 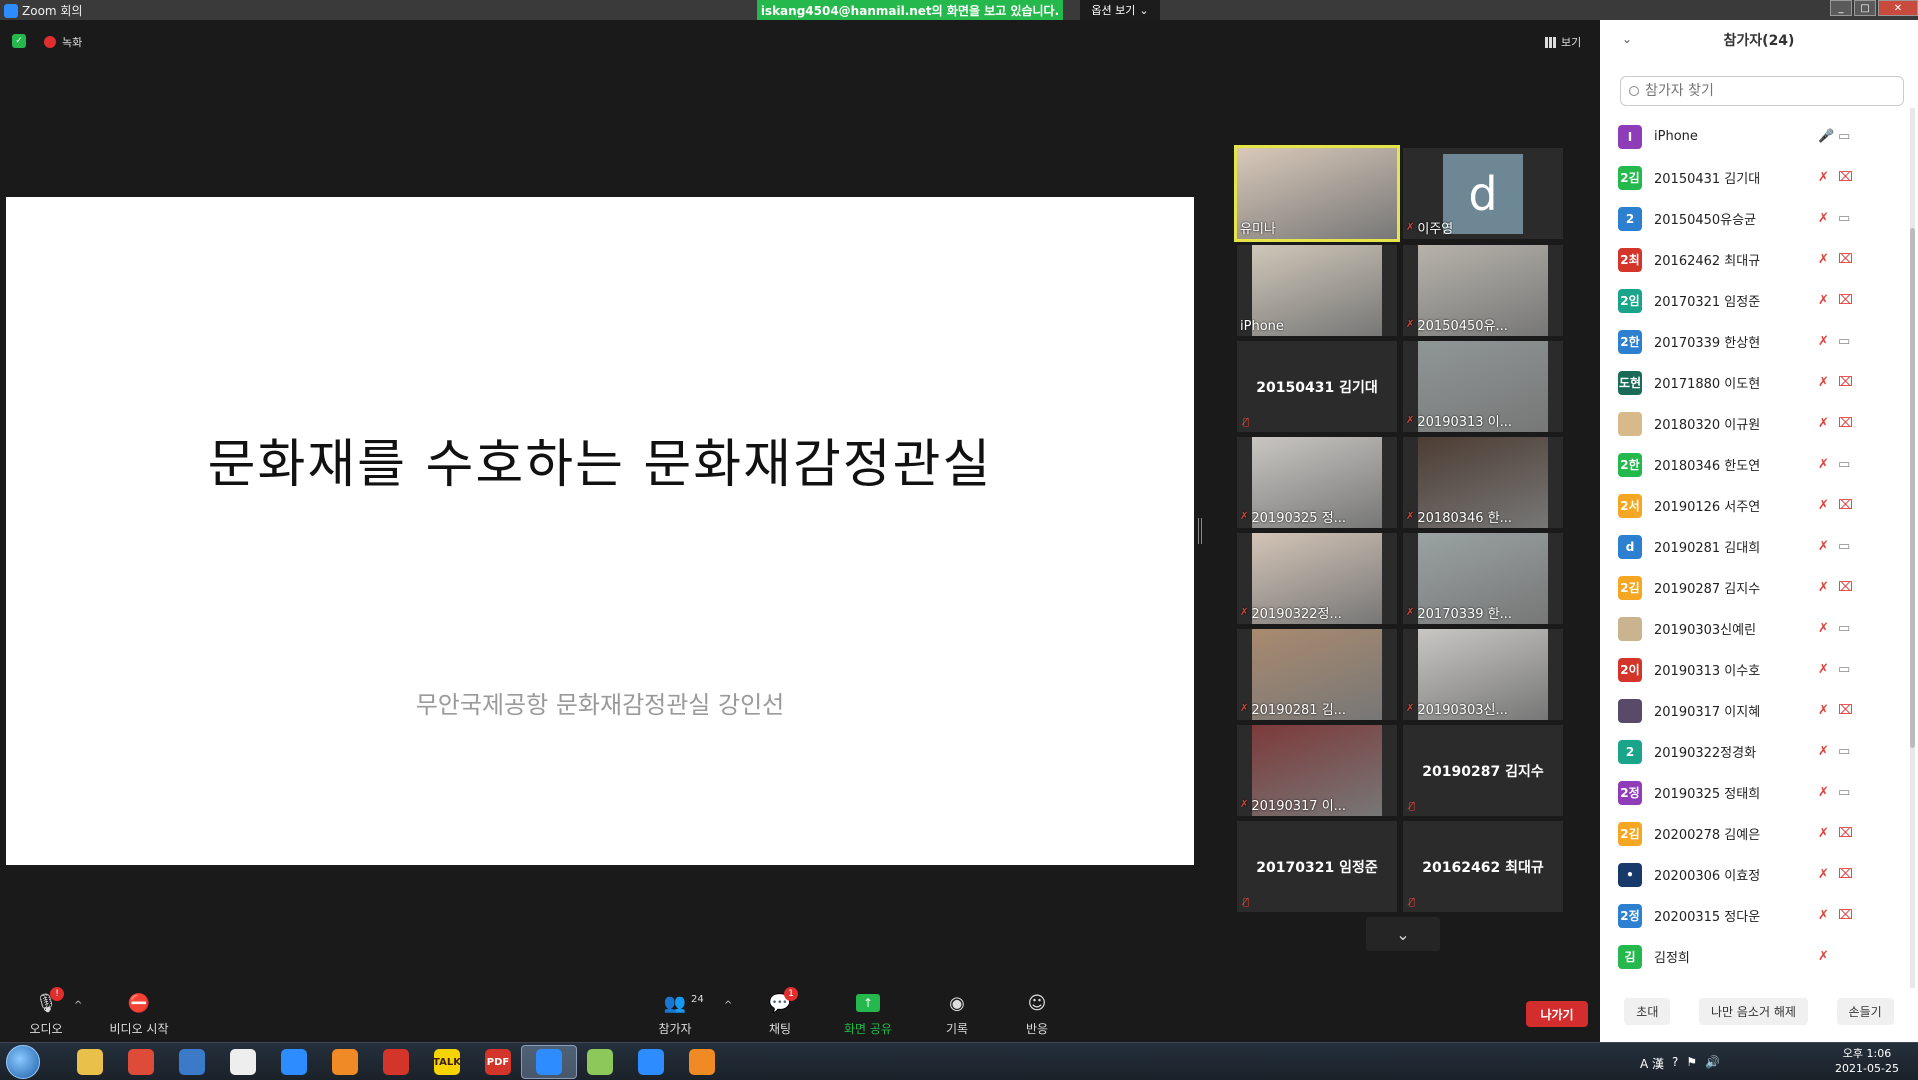 What do you see at coordinates (1037, 1014) in the screenshot?
I see `reactions-button: ☺ 반응` at bounding box center [1037, 1014].